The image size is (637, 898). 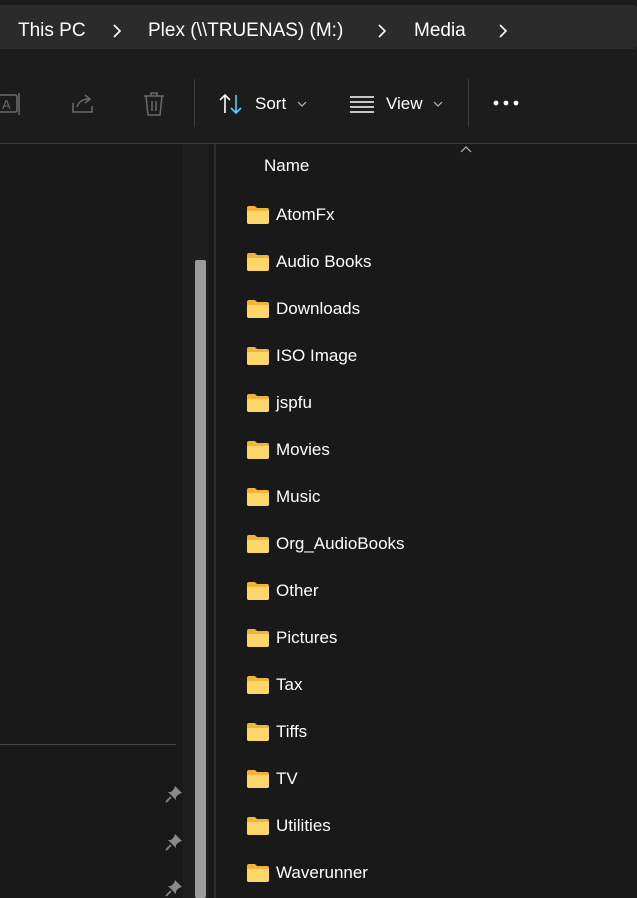 What do you see at coordinates (340, 543) in the screenshot?
I see `file-name: Org_AudioBooks` at bounding box center [340, 543].